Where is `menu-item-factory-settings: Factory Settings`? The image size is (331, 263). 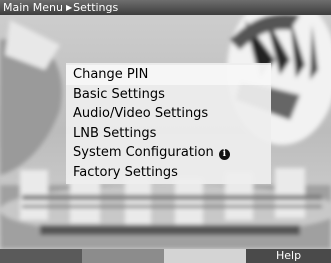 menu-item-factory-settings: Factory Settings is located at coordinates (168, 173).